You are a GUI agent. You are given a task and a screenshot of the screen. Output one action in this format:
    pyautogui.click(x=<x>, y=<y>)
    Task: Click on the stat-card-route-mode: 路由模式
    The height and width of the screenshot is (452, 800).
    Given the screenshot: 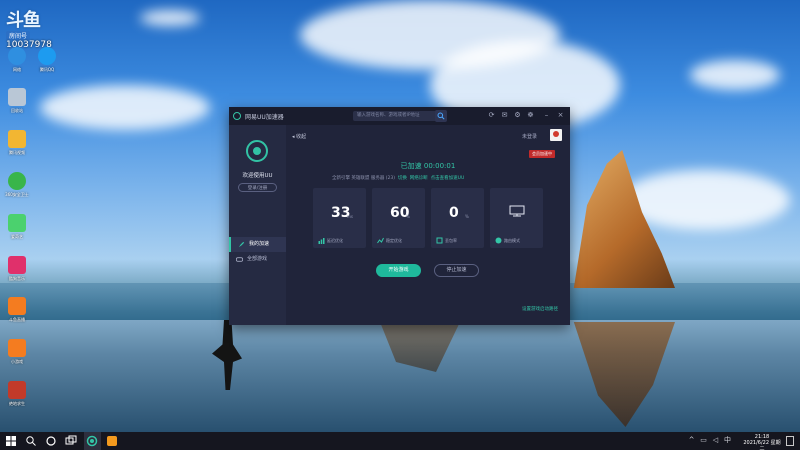 What is the action you would take?
    pyautogui.click(x=516, y=218)
    